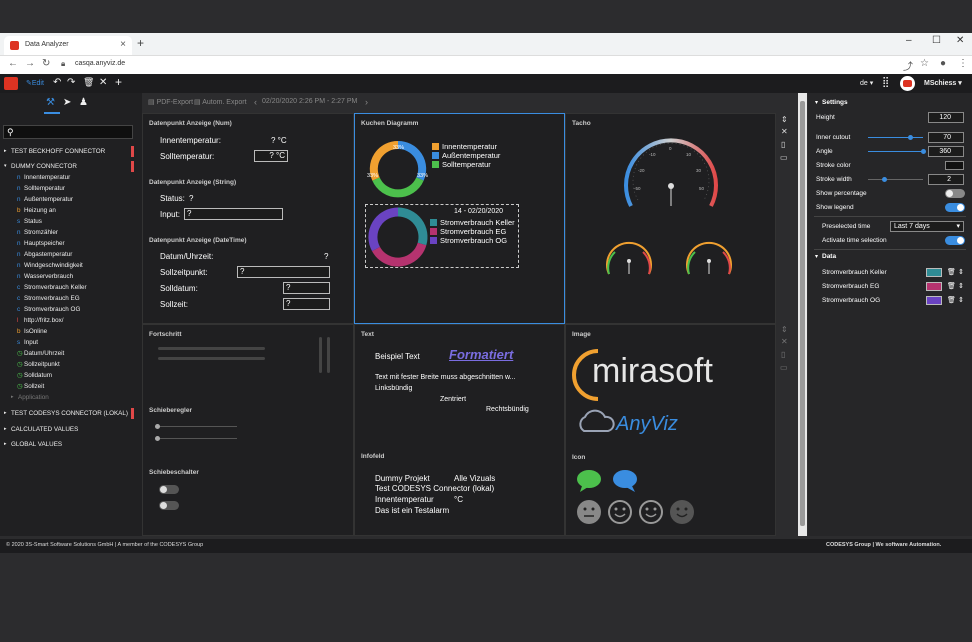 This screenshot has width=972, height=642. I want to click on panel-image: Image mirasoft AnyViz Icon, so click(670, 430).